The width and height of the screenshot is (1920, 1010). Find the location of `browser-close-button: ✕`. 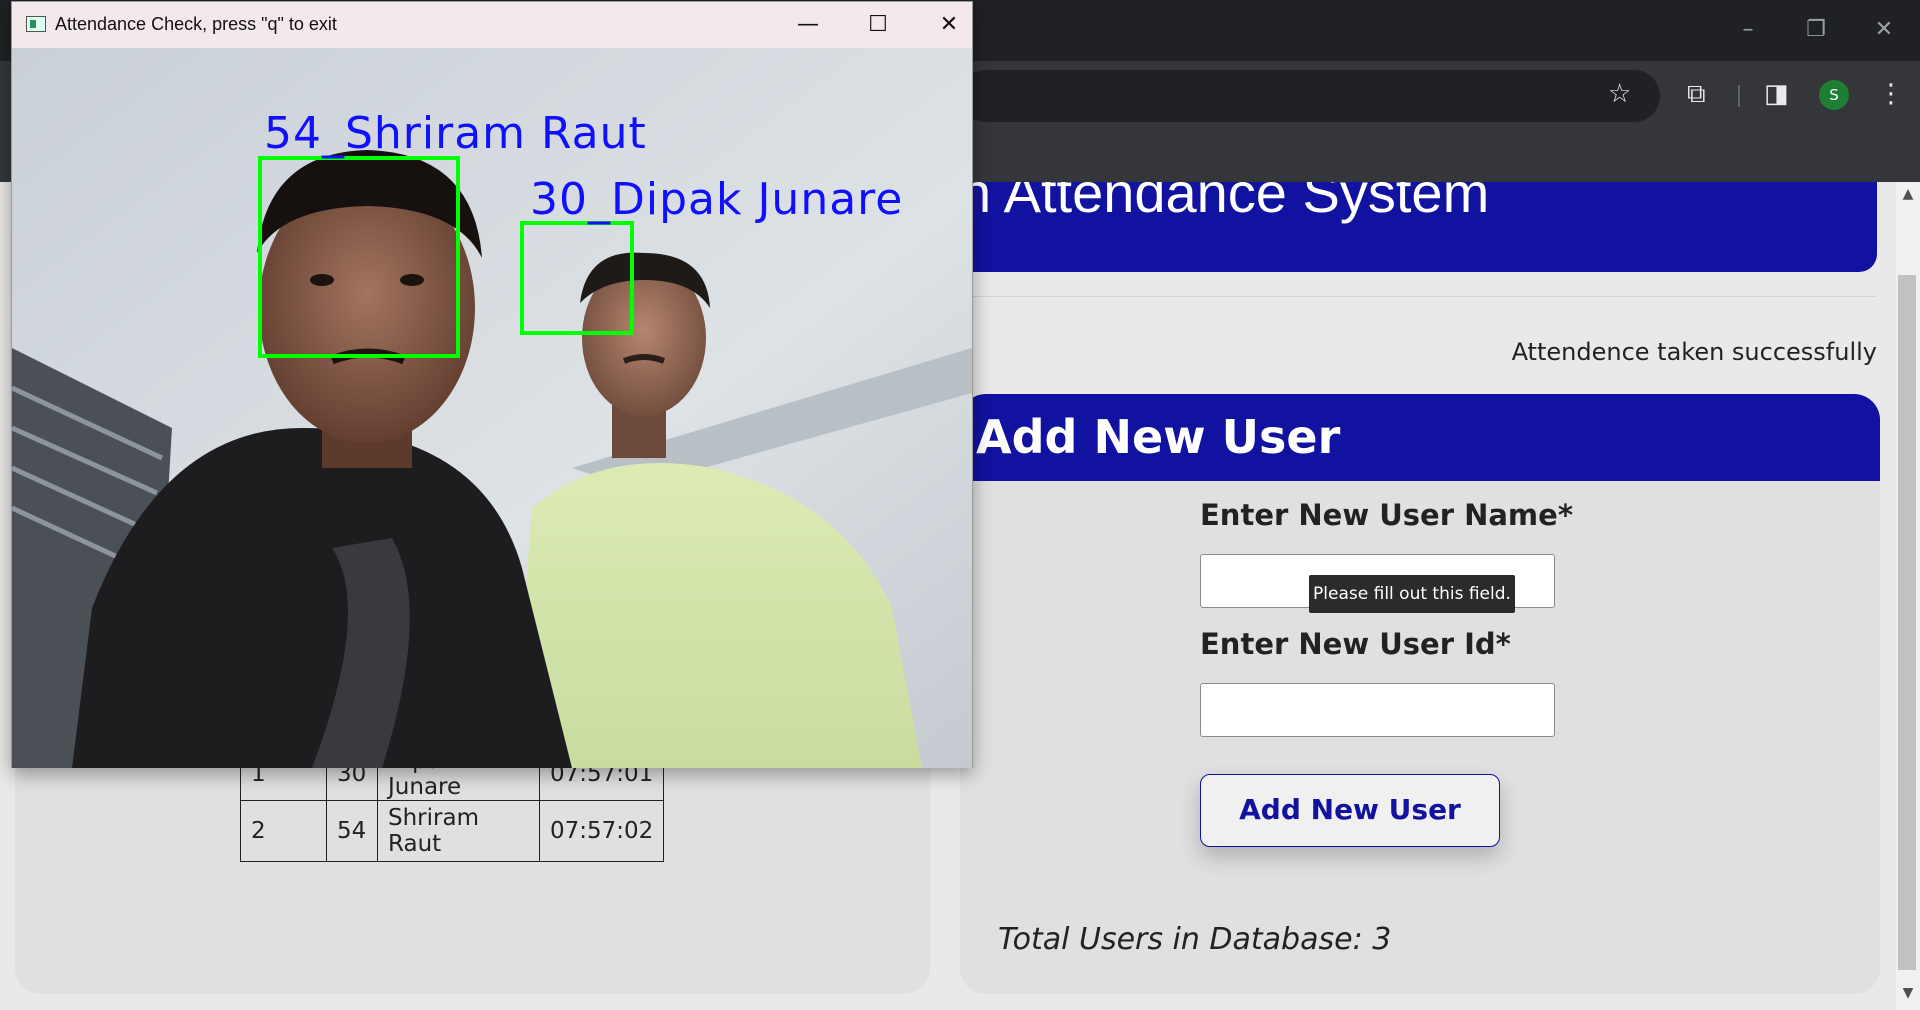

browser-close-button: ✕ is located at coordinates (1884, 30).